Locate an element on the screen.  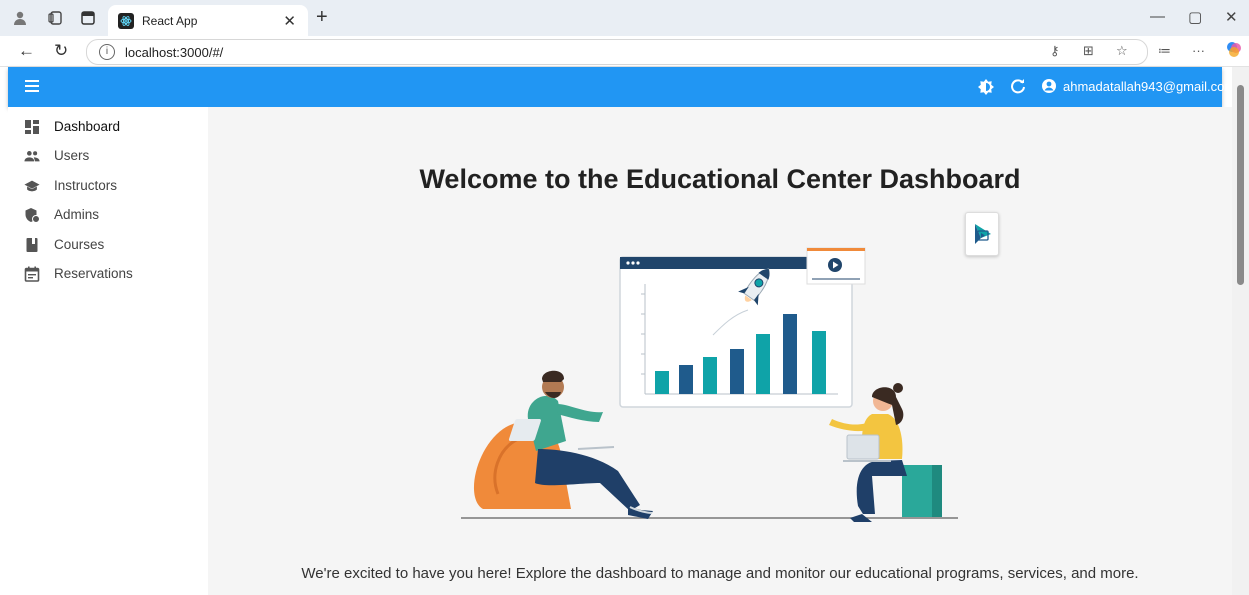
refresh-data-icon is located at coordinates (1018, 88).